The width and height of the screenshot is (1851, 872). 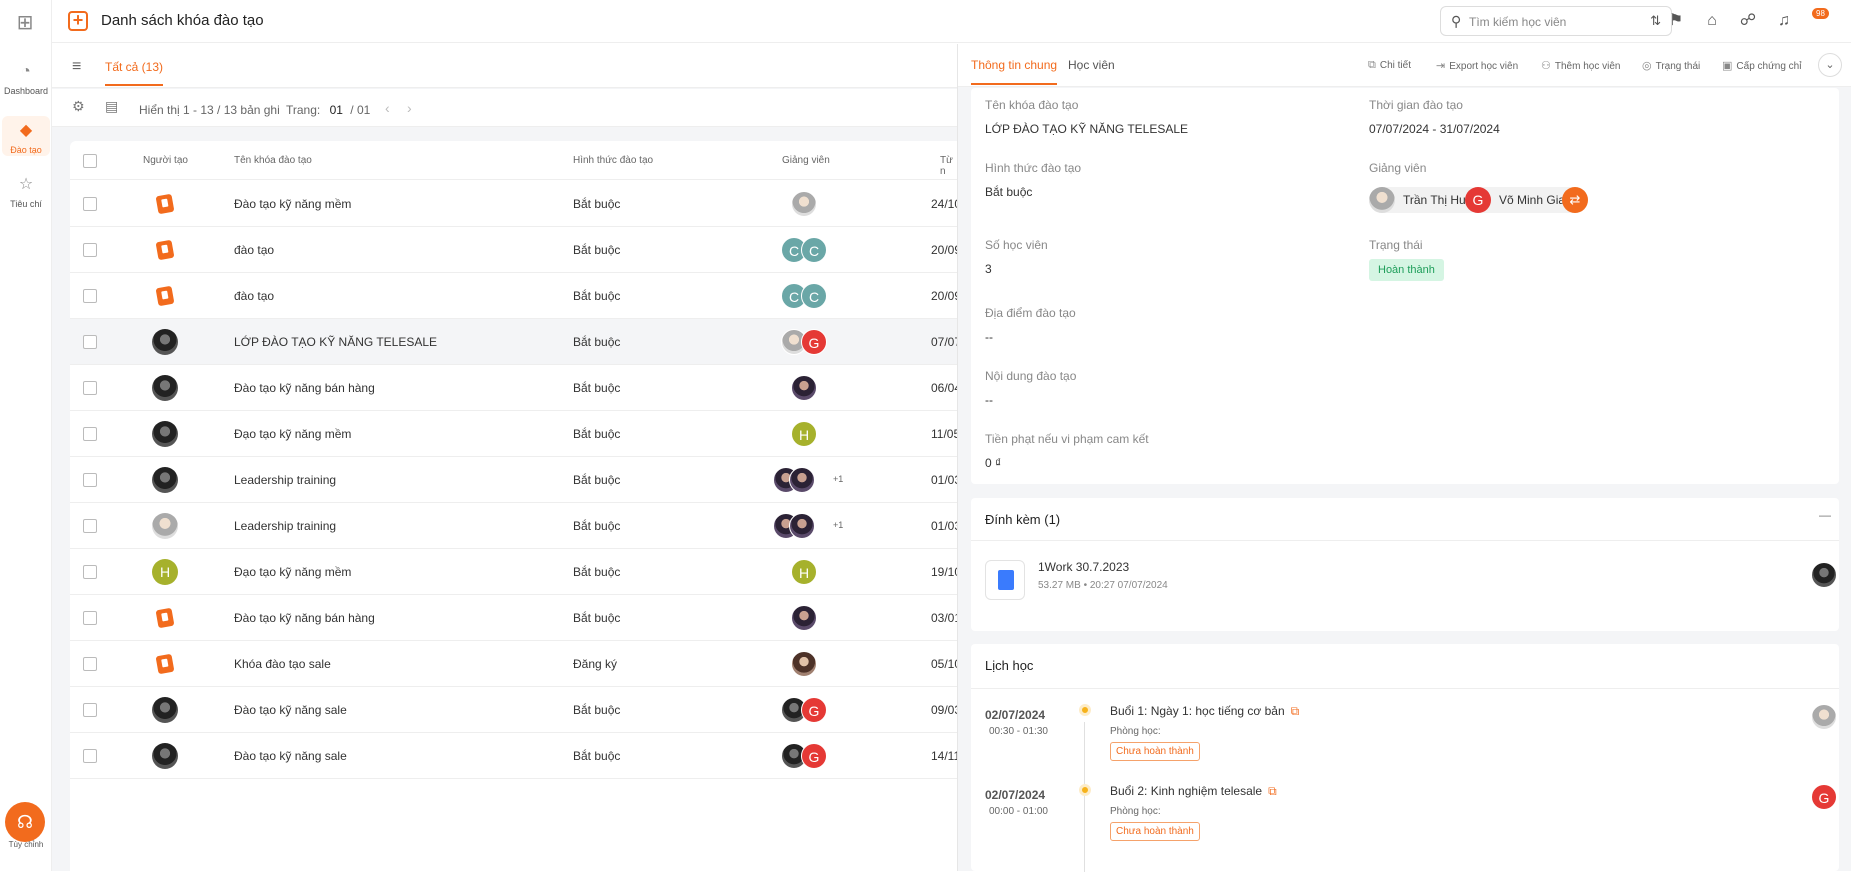 I want to click on start-date: 06/04, so click(x=944, y=388).